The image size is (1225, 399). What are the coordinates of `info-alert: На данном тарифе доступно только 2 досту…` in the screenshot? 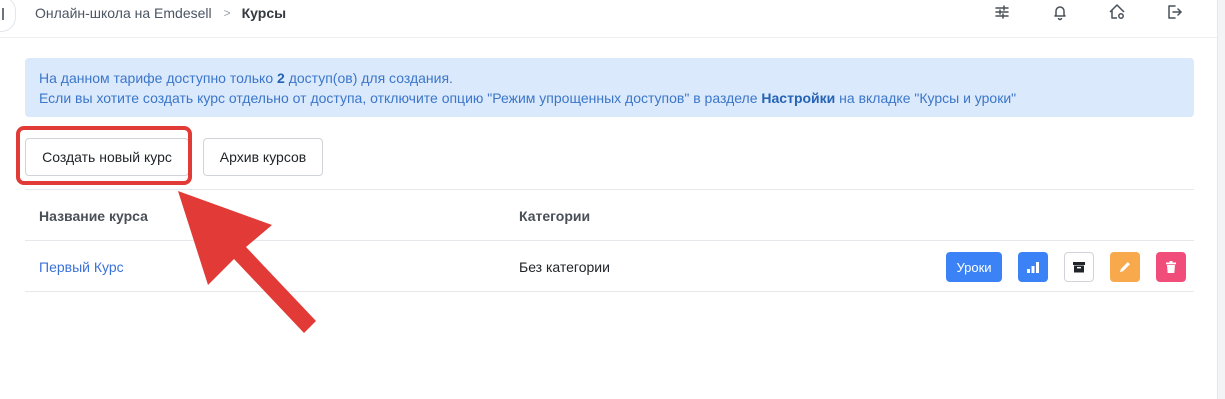 It's located at (609, 87).